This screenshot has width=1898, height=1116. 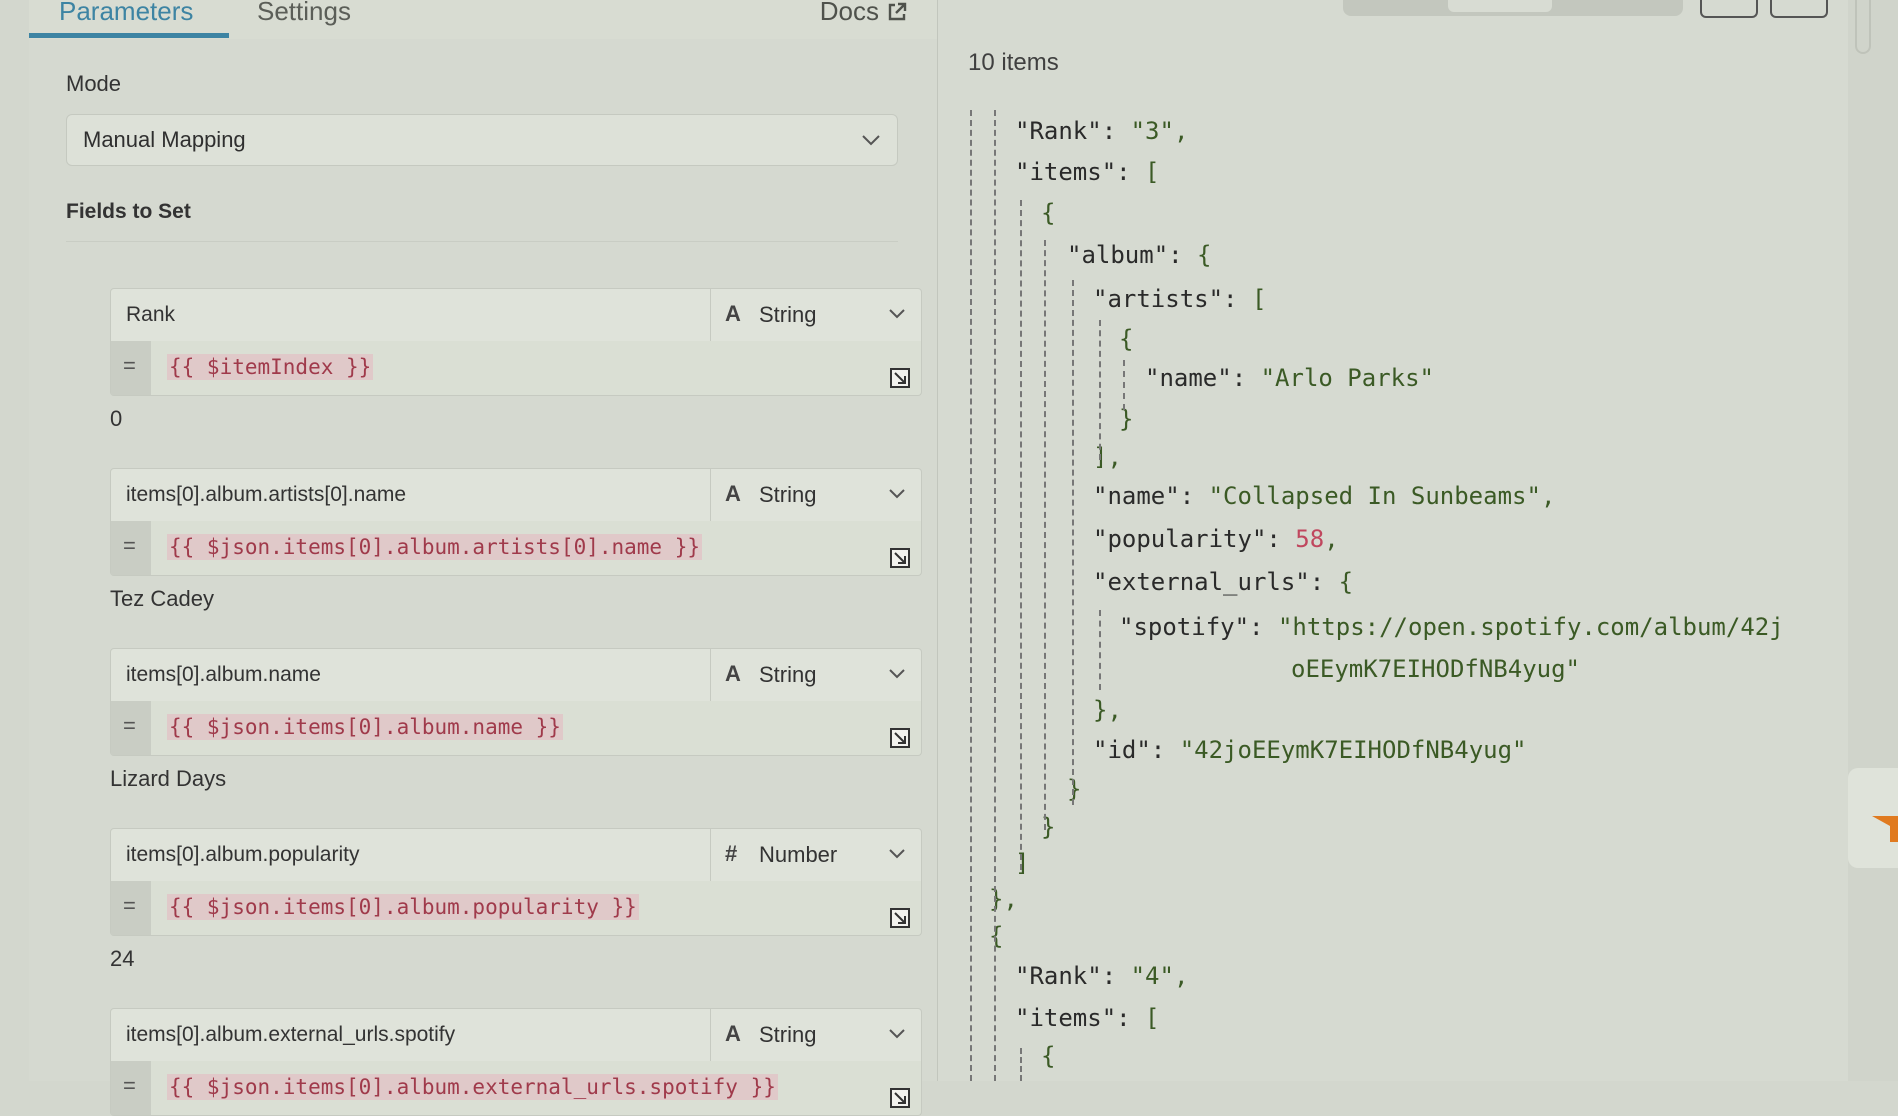 I want to click on field-name: items[0].album.artists[0].name, so click(x=266, y=494).